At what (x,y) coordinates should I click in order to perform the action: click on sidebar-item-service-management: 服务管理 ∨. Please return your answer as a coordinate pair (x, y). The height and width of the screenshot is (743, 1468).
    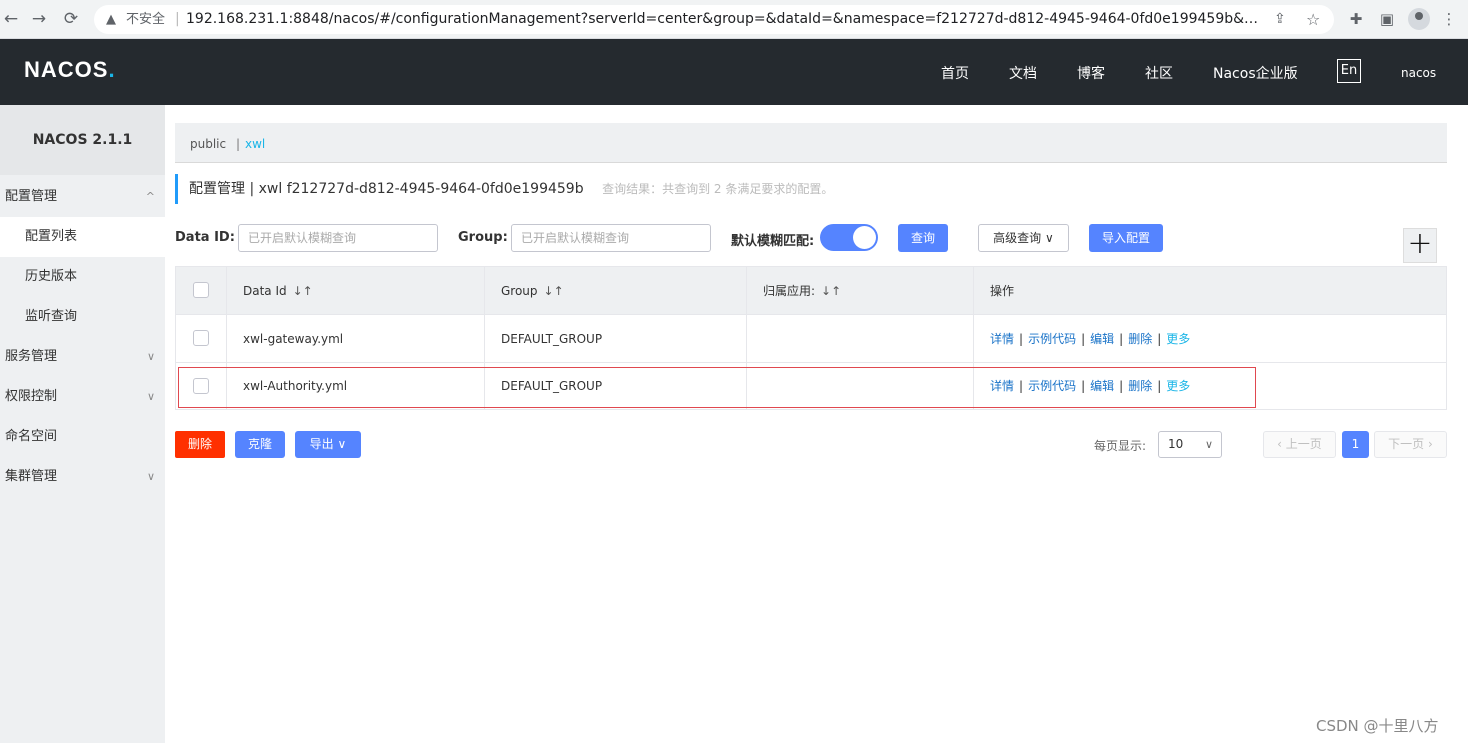
    Looking at the image, I should click on (82, 357).